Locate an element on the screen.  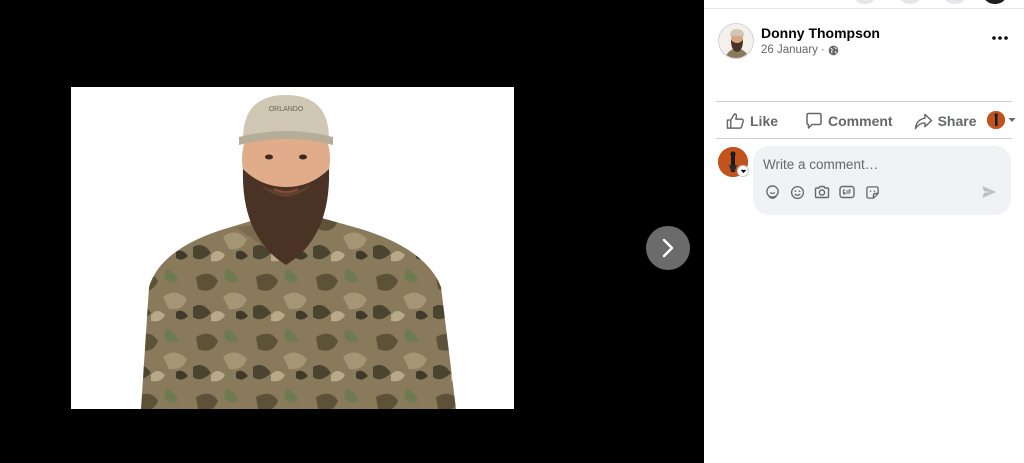
avatar-sticker-button is located at coordinates (772, 192).